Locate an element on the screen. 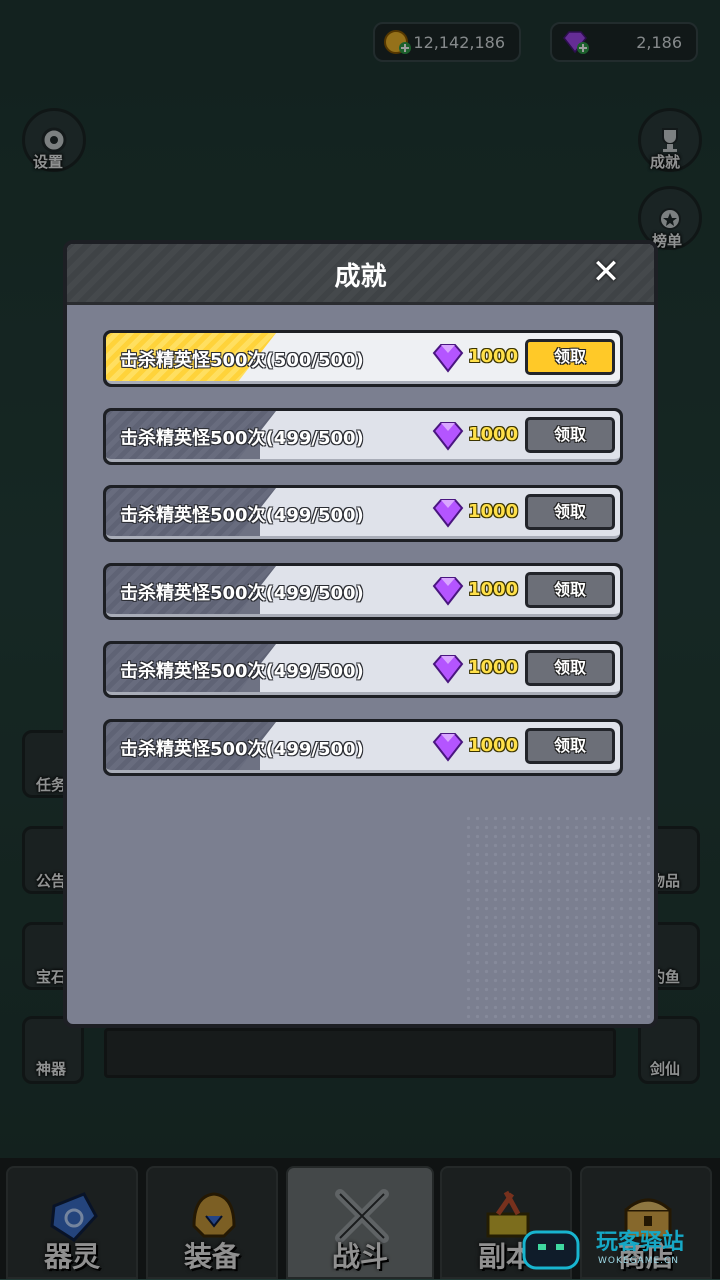  achievement-row: 击杀精英怪500次(500/500) 1000 领取 is located at coordinates (363, 358).